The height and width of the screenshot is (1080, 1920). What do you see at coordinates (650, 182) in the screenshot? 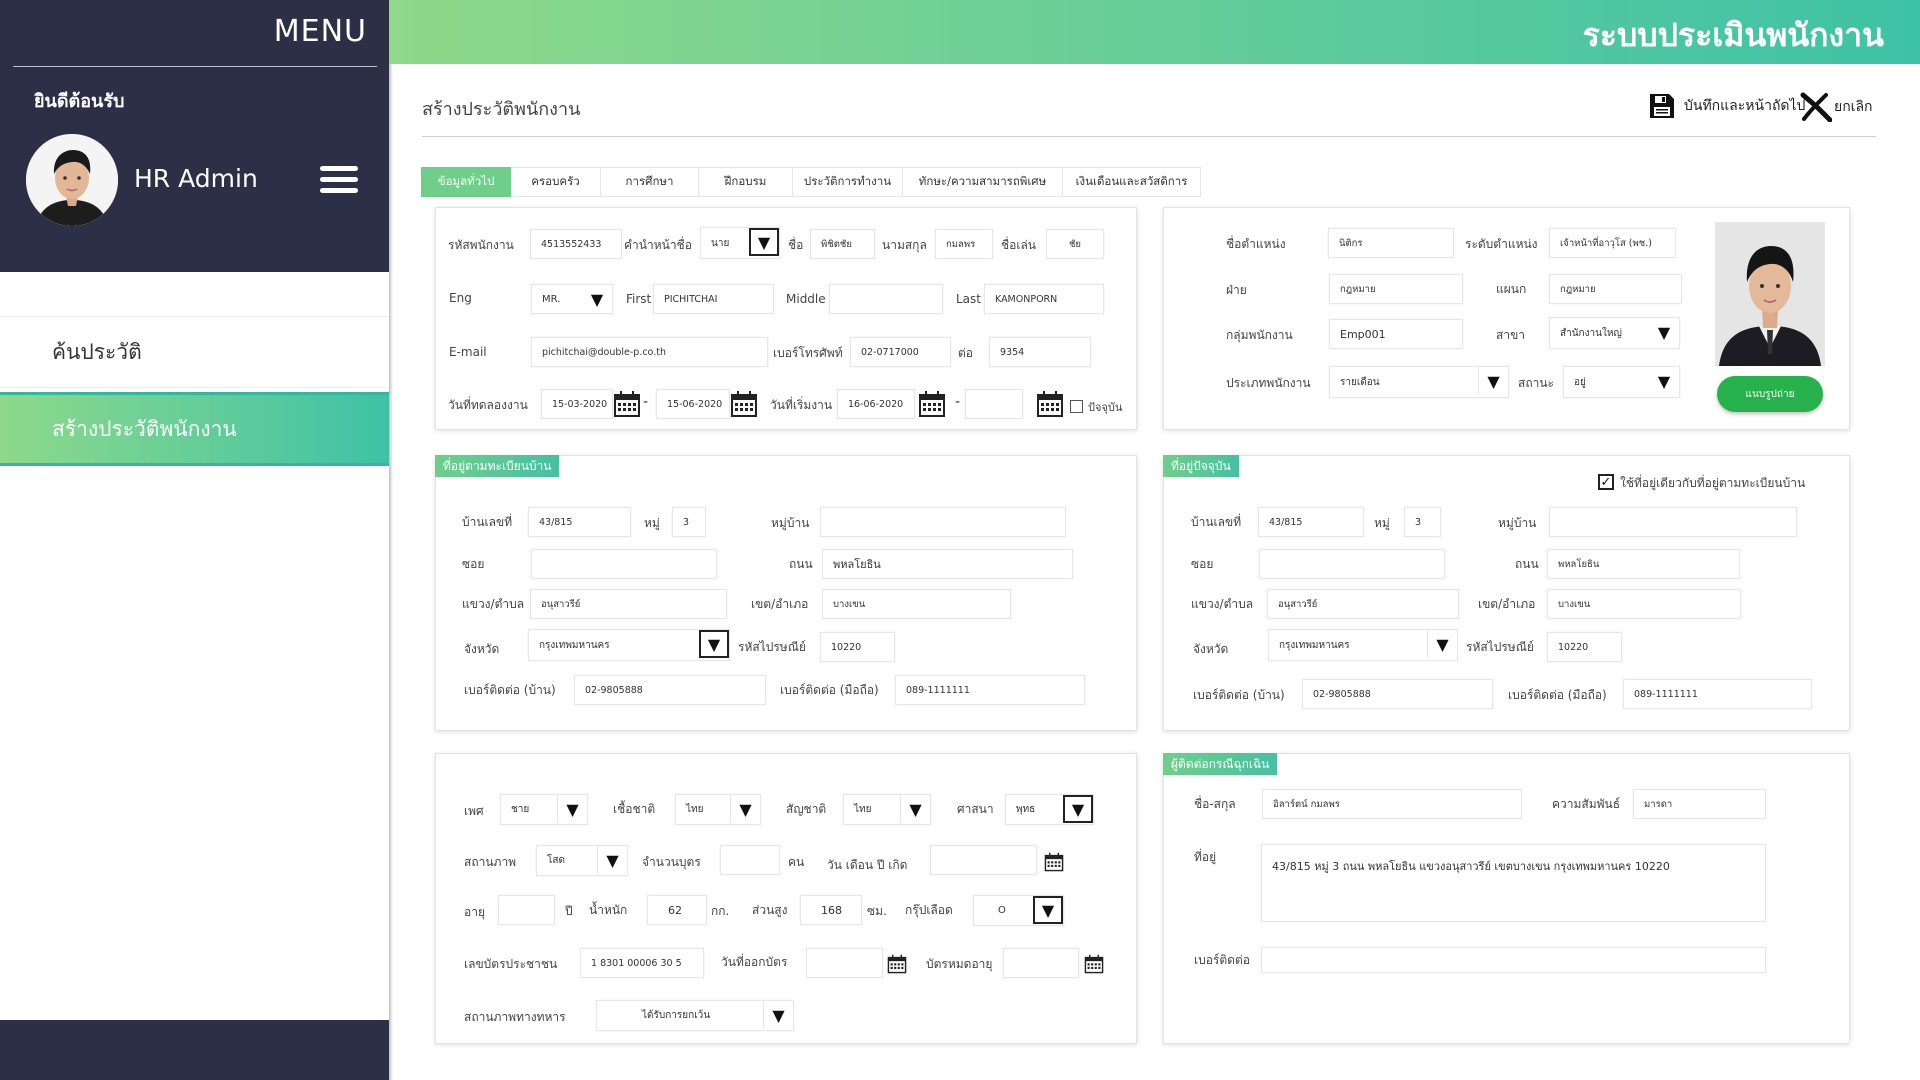
I see `tab-education: การศึกษา` at bounding box center [650, 182].